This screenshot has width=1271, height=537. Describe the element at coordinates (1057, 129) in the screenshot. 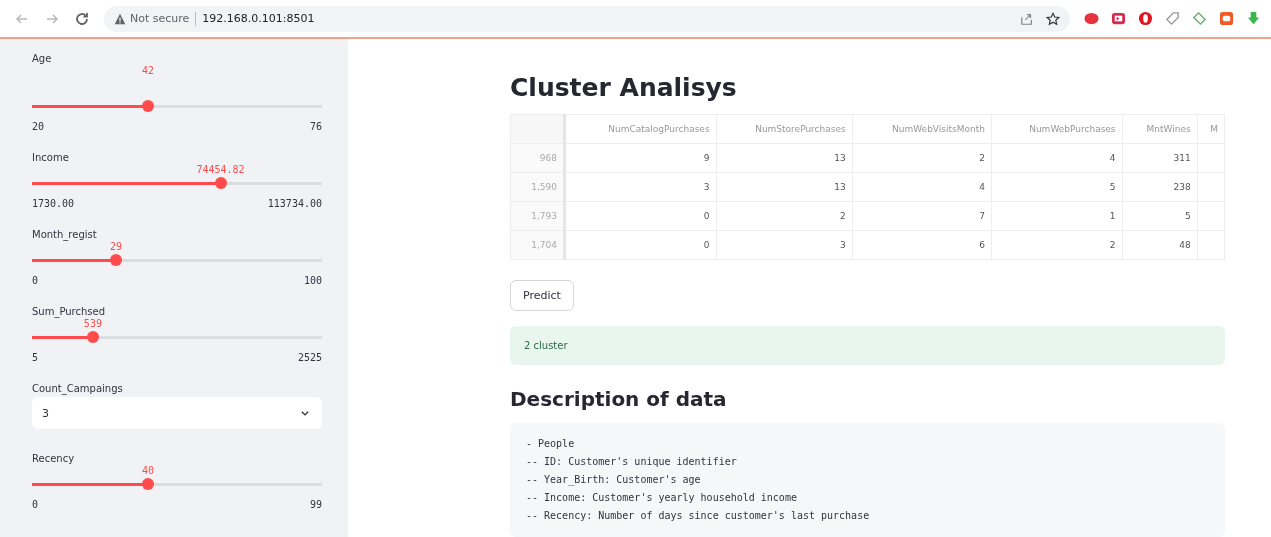

I see `column-header: NumWebPurchases` at that location.